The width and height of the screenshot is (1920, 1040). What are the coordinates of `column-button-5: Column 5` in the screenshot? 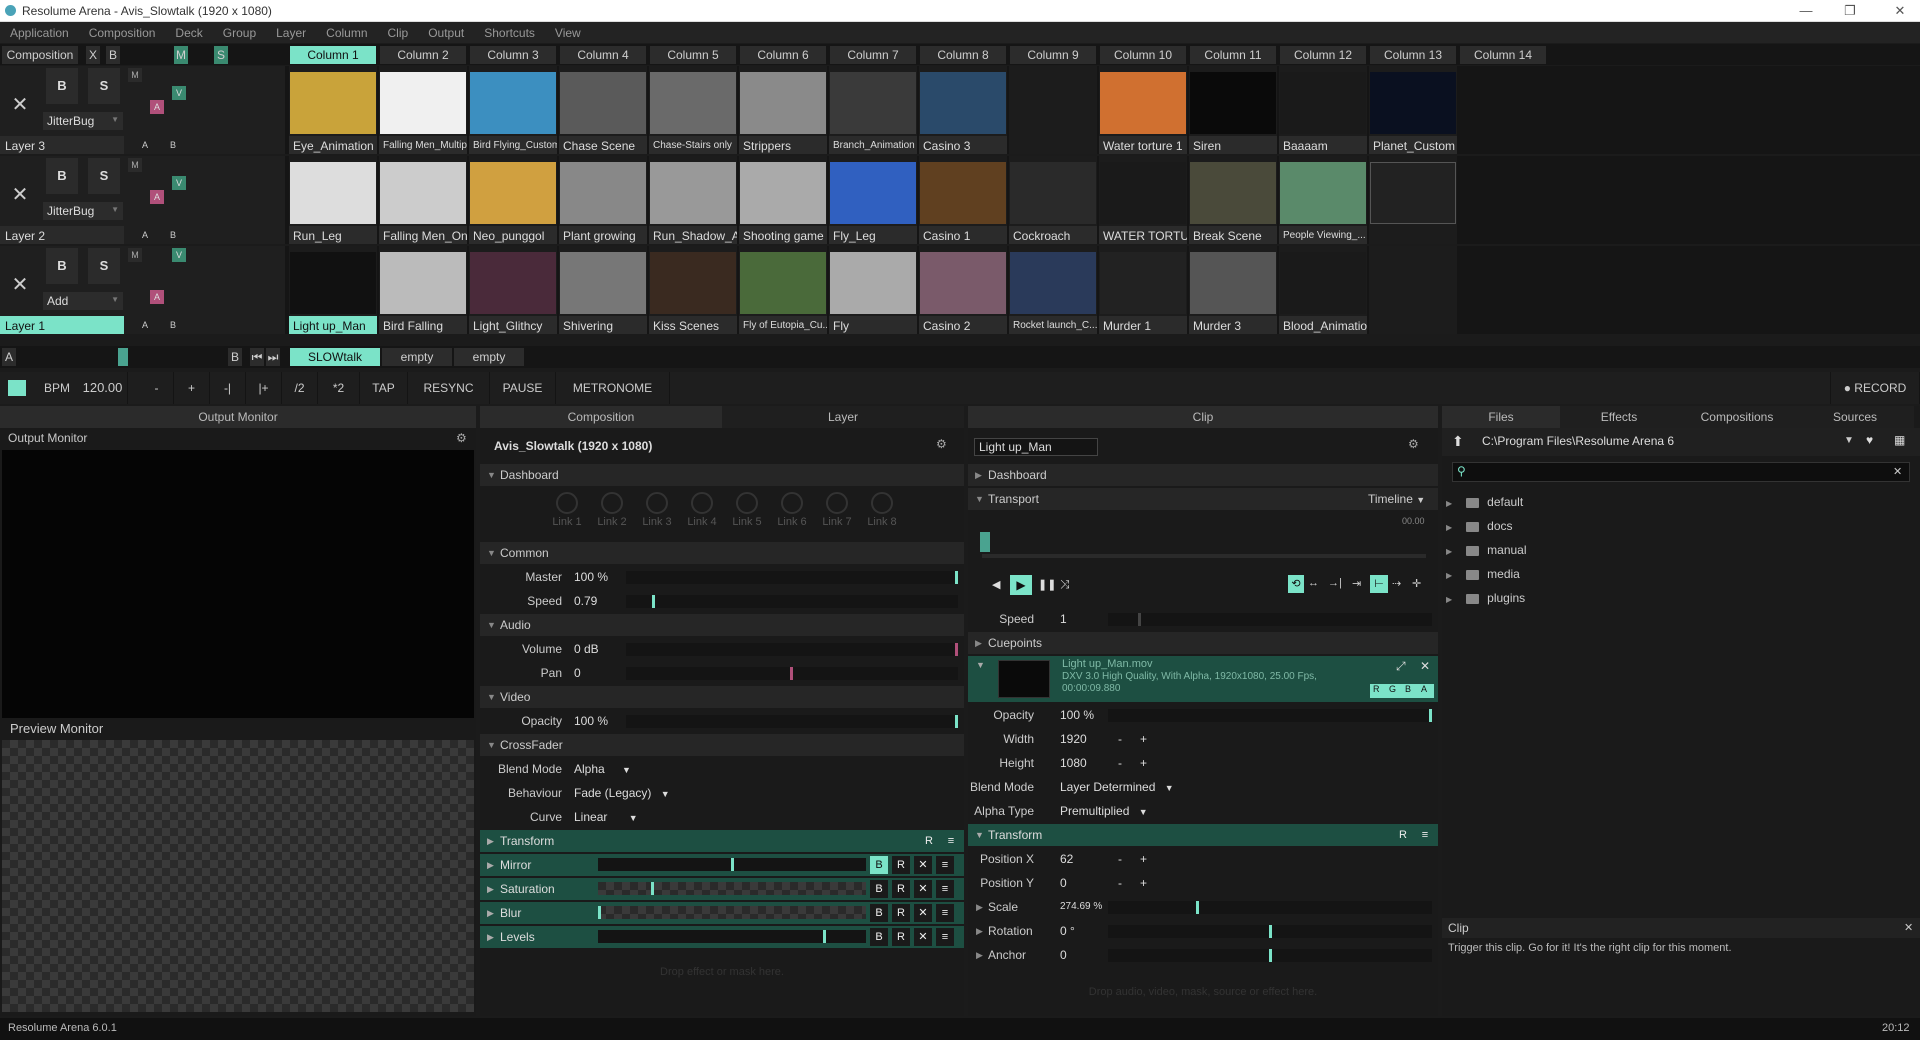 It's located at (693, 55).